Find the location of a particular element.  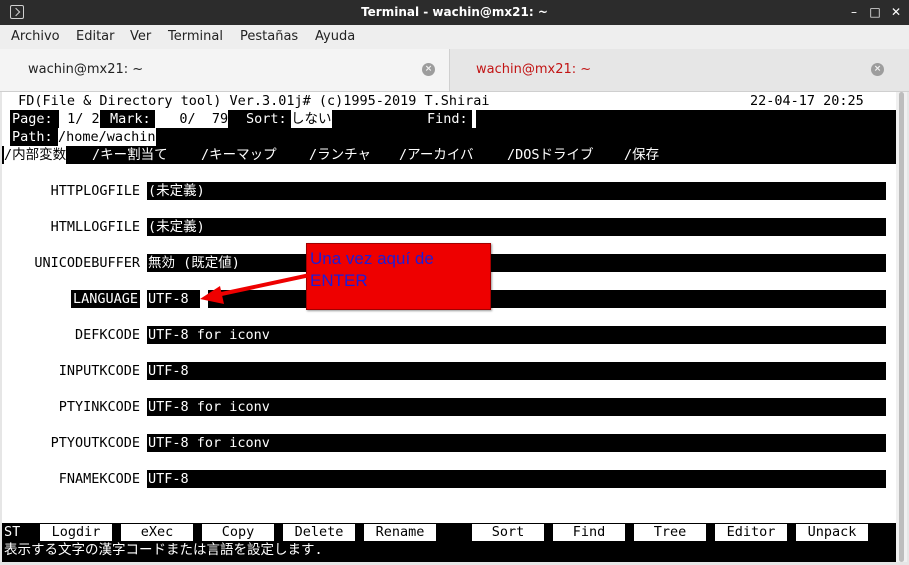

var-value-inputkcode: UTF-8 is located at coordinates (168, 371).